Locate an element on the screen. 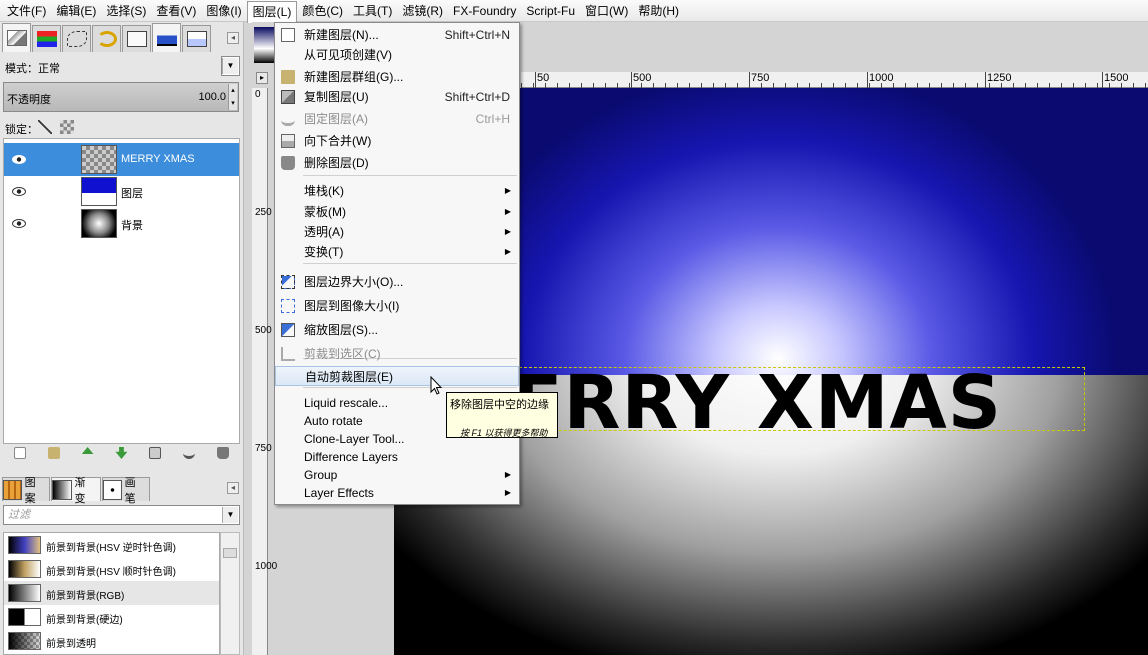 This screenshot has height=655, width=1148. menu-item: Difference Layers is located at coordinates (397, 457).